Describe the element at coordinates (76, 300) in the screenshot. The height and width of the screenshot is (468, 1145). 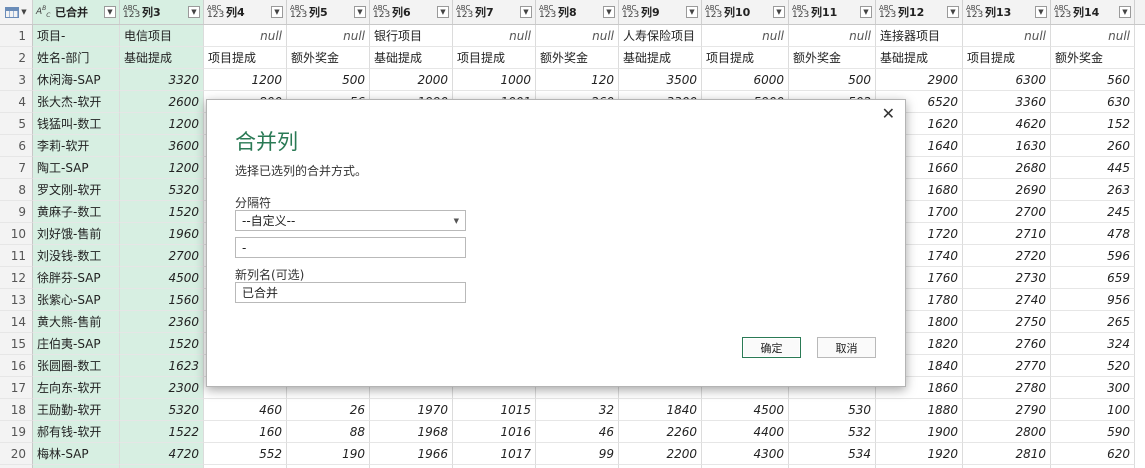
I see `table-cell: 张紫心-SAP` at that location.